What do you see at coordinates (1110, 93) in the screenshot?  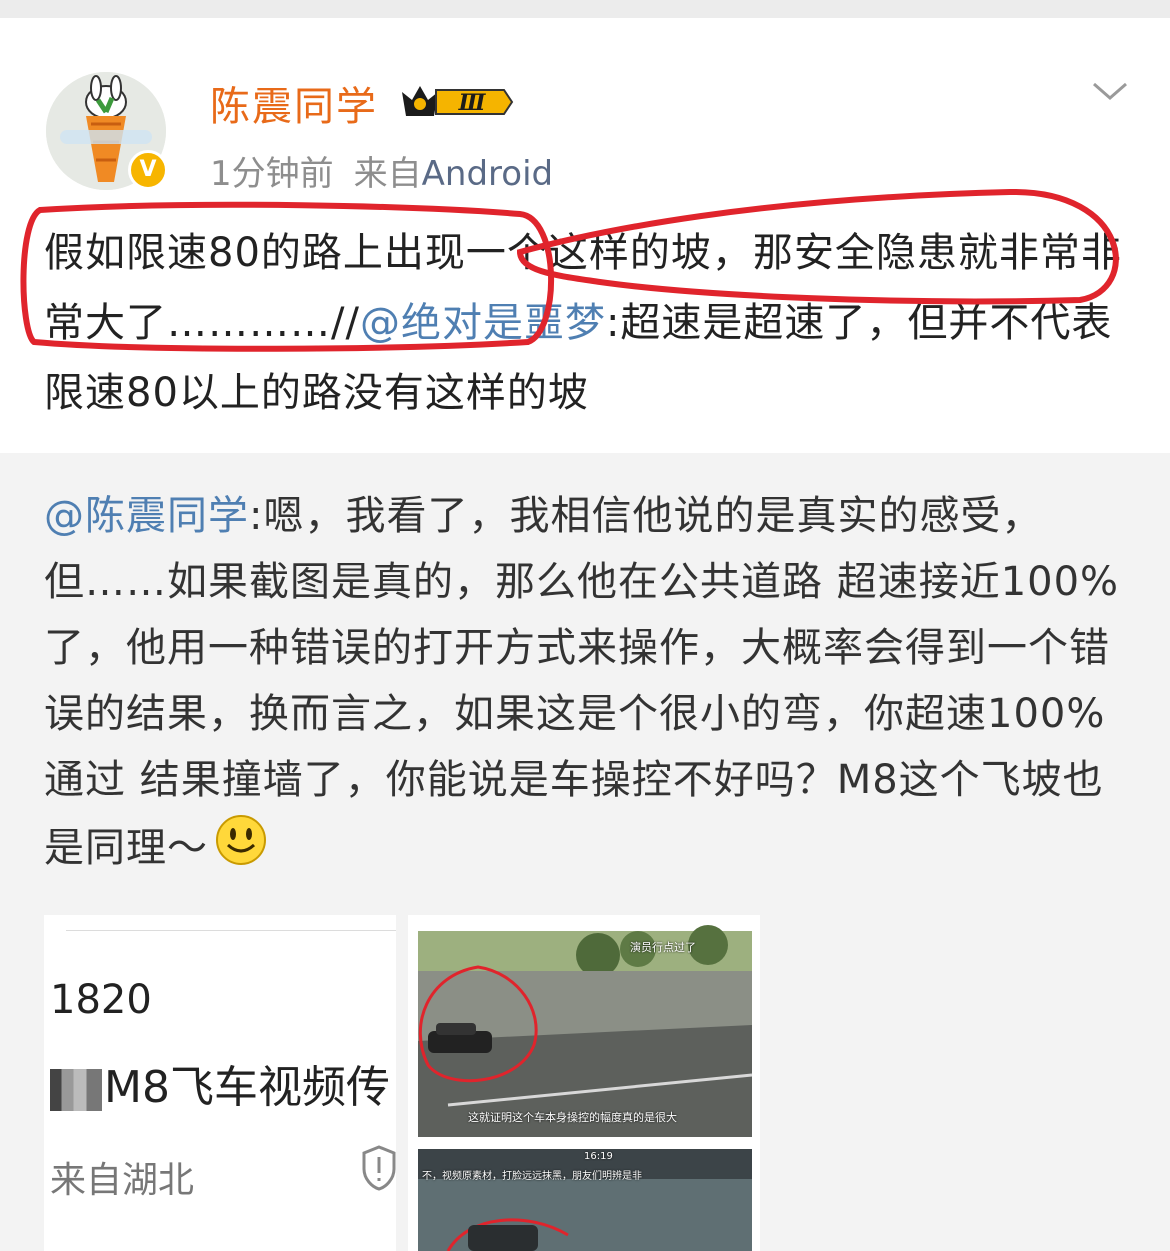 I see `chevron-down-icon` at bounding box center [1110, 93].